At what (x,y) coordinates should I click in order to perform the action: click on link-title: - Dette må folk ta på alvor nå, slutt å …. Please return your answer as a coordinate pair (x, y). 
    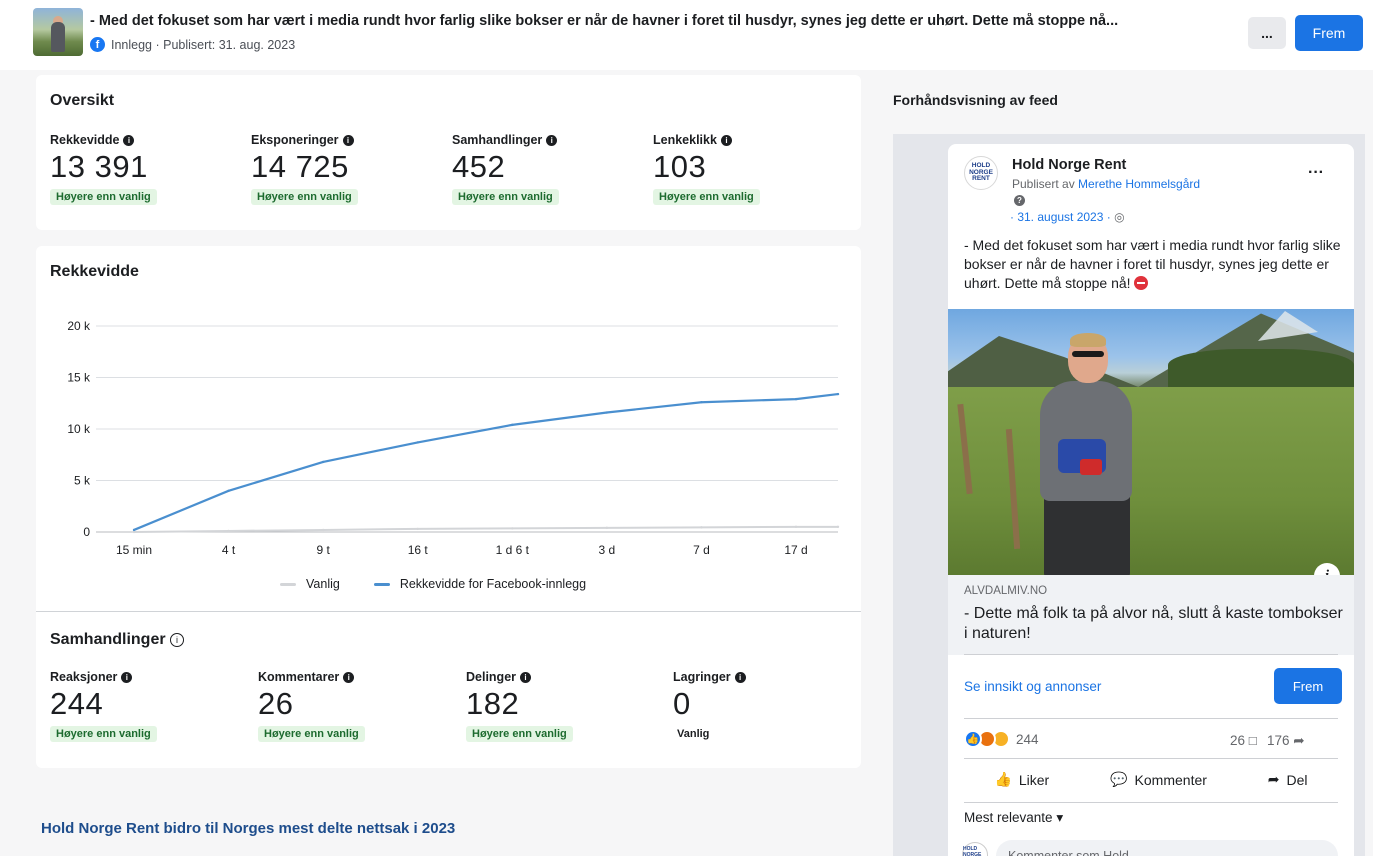
    Looking at the image, I should click on (1154, 624).